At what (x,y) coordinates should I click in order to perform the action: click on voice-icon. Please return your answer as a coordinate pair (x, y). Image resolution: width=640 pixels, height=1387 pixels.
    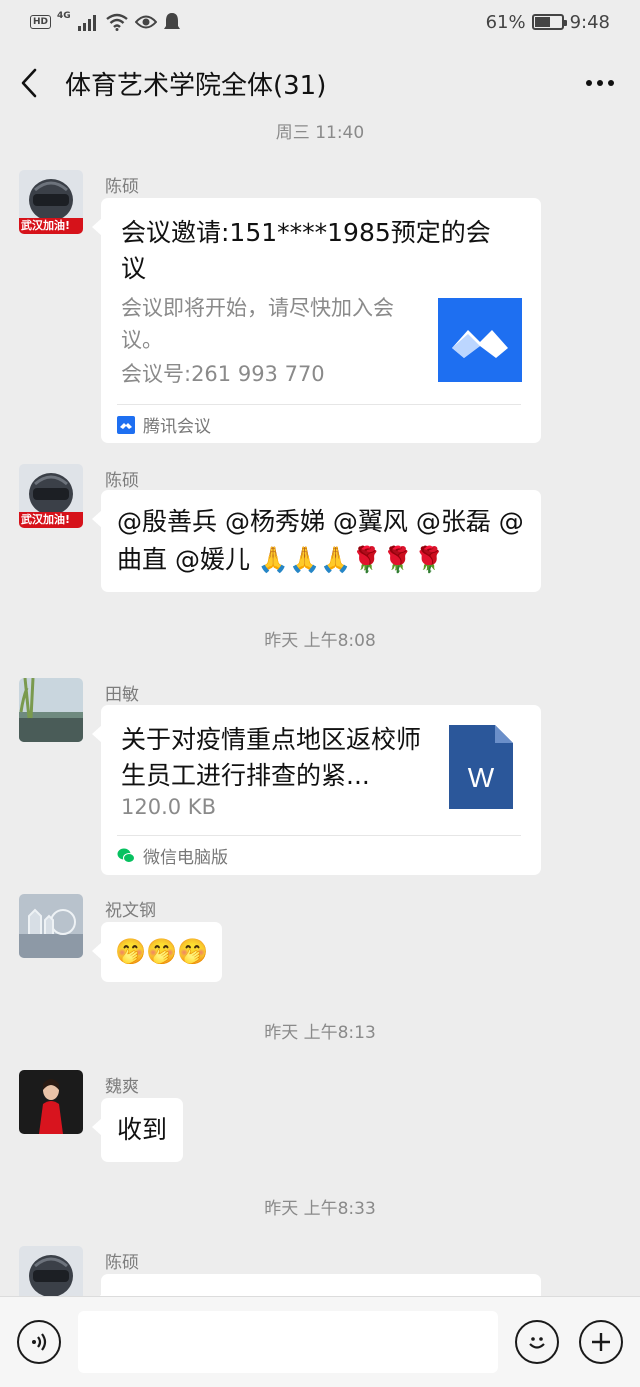
    Looking at the image, I should click on (39, 1342).